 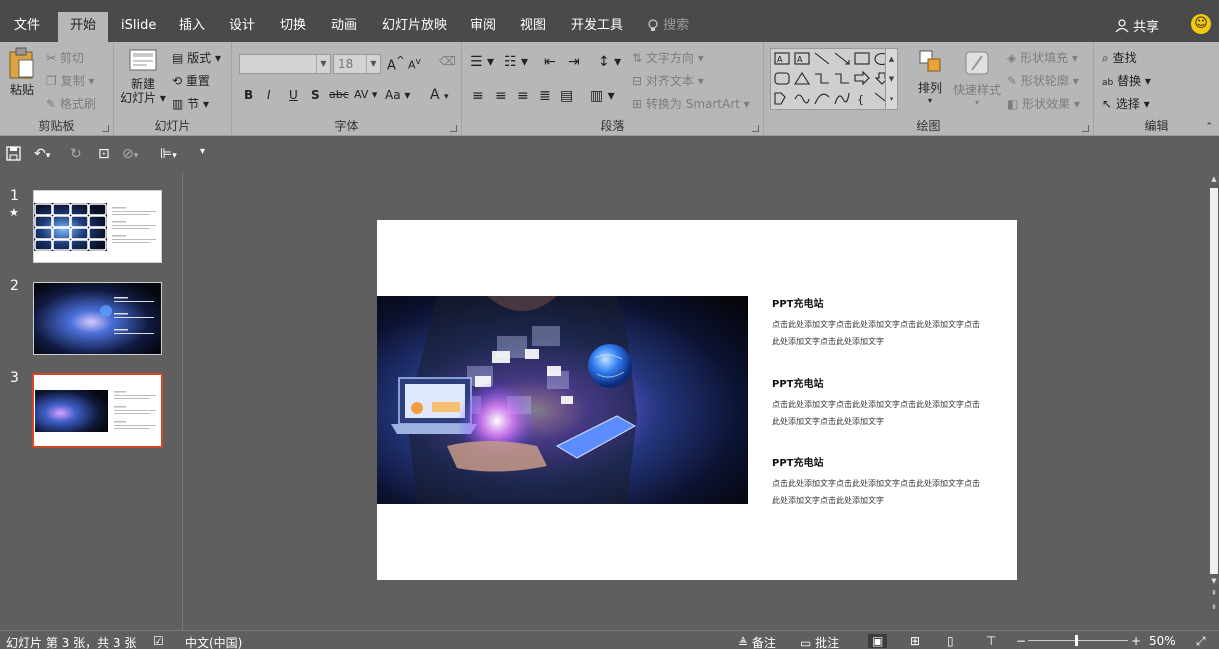 What do you see at coordinates (1043, 103) in the screenshot?
I see `shape-effects-button: ◧ 形状效果 ▾` at bounding box center [1043, 103].